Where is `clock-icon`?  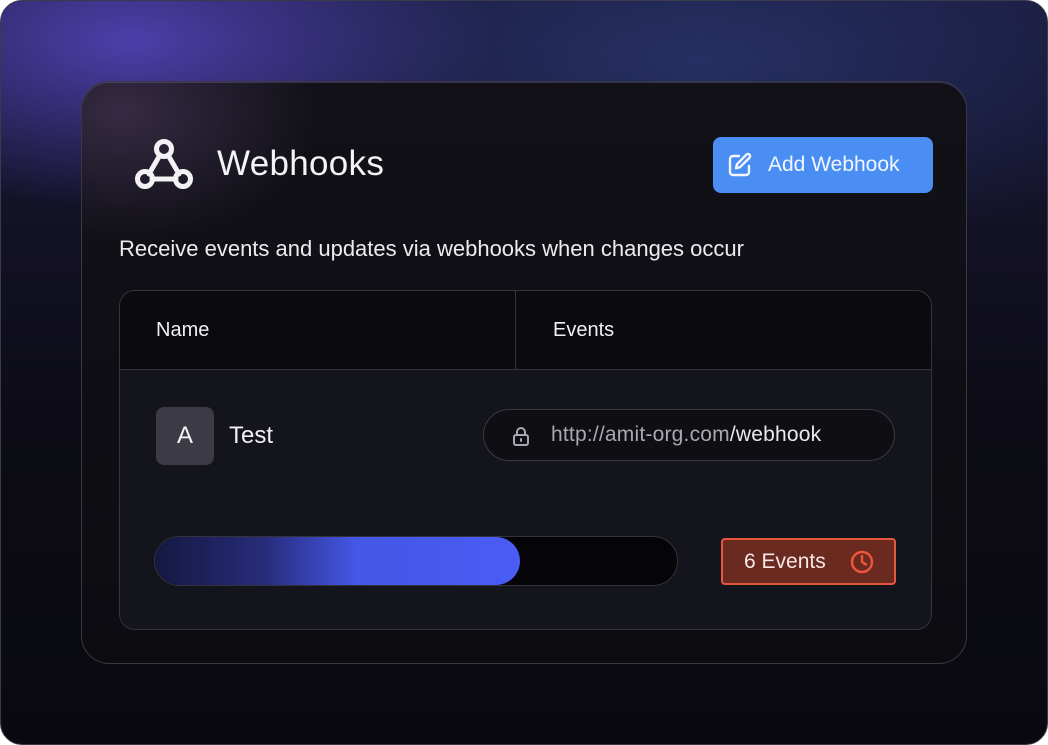
clock-icon is located at coordinates (862, 562).